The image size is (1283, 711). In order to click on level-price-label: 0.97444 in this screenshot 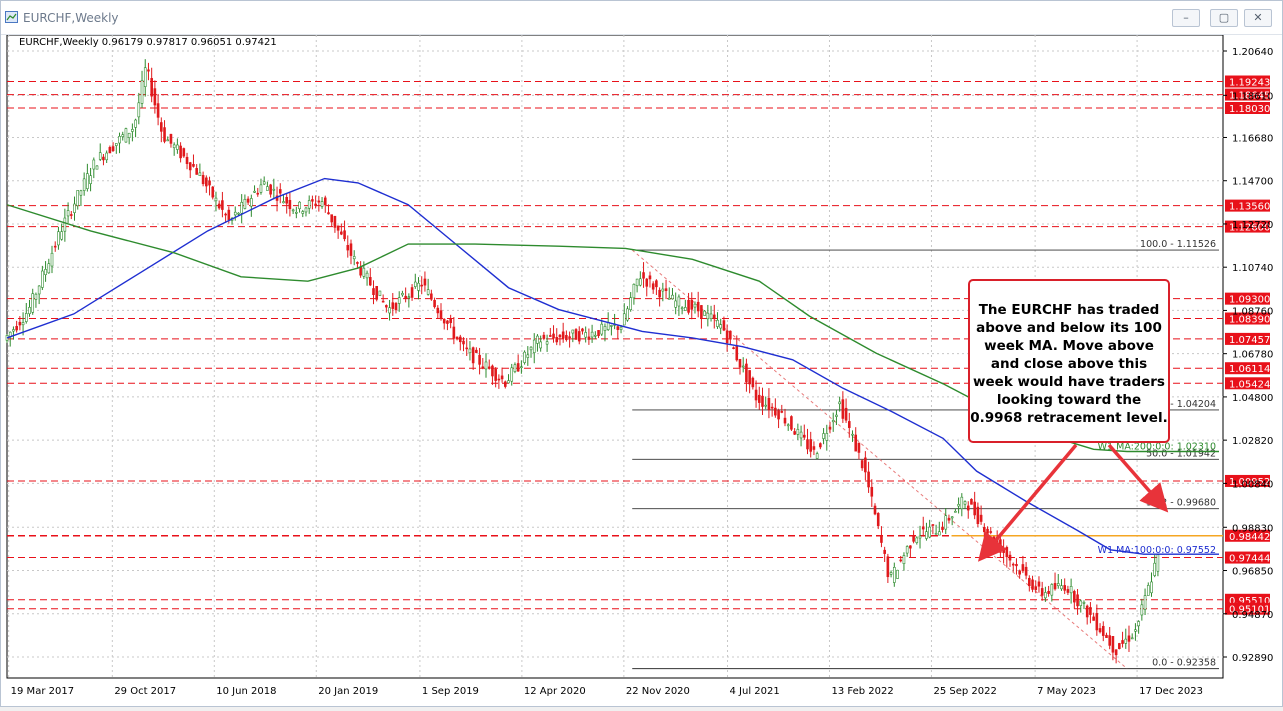, I will do `click(1249, 559)`.